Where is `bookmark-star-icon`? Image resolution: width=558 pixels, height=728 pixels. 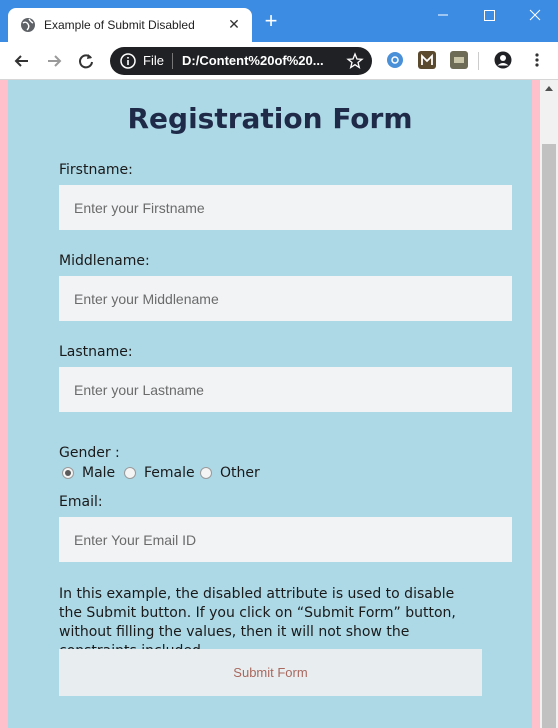
bookmark-star-icon is located at coordinates (355, 61).